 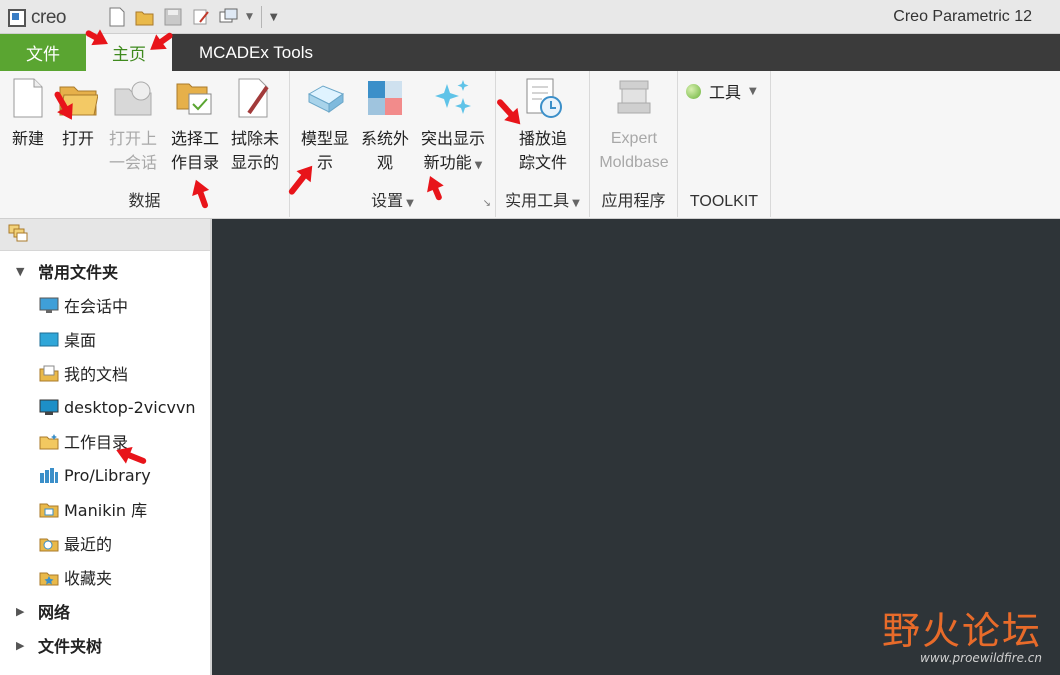 What do you see at coordinates (634, 98) in the screenshot?
I see `moldbase-icon` at bounding box center [634, 98].